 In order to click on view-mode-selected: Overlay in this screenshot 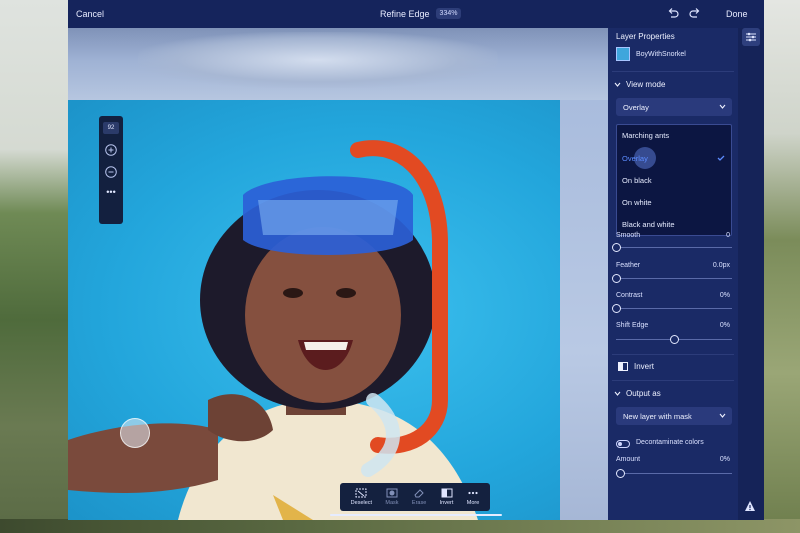, I will do `click(636, 107)`.